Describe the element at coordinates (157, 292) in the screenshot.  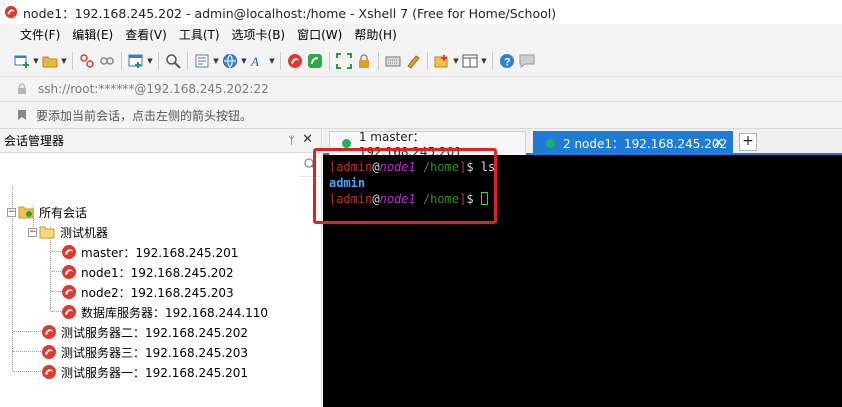
I see `session-label: node2：192.168.245.203` at that location.